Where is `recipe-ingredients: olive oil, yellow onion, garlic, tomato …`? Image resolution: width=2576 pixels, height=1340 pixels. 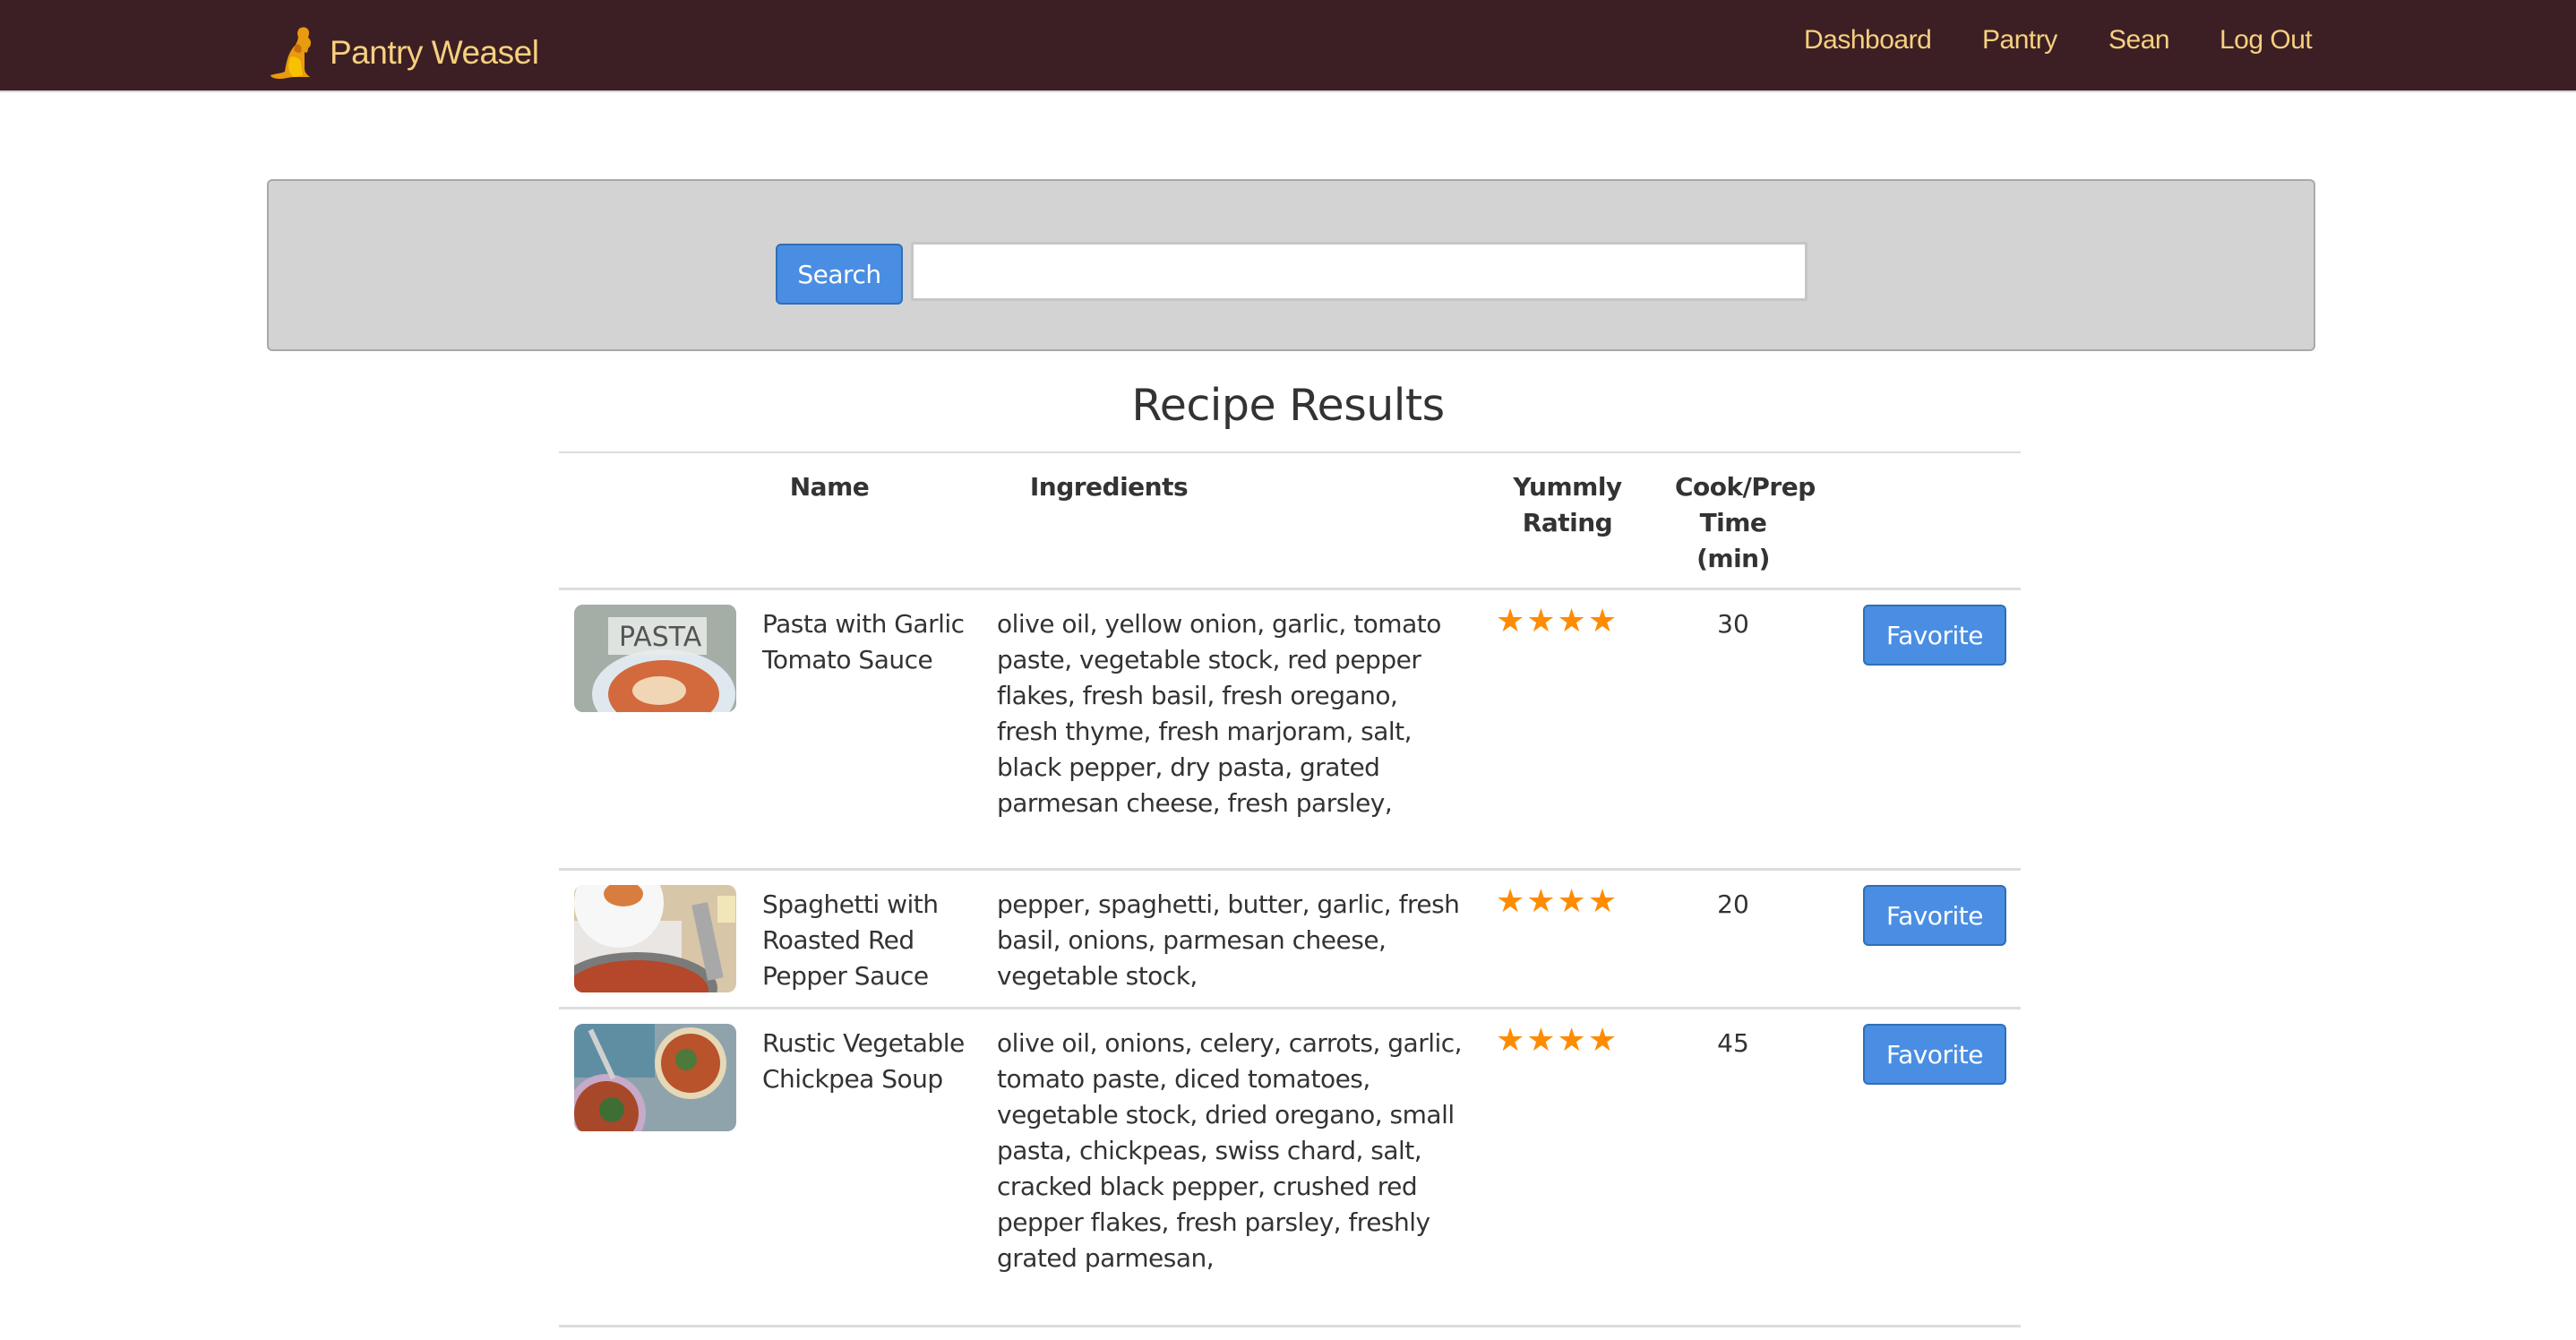 recipe-ingredients: olive oil, yellow onion, garlic, tomato … is located at coordinates (1219, 713).